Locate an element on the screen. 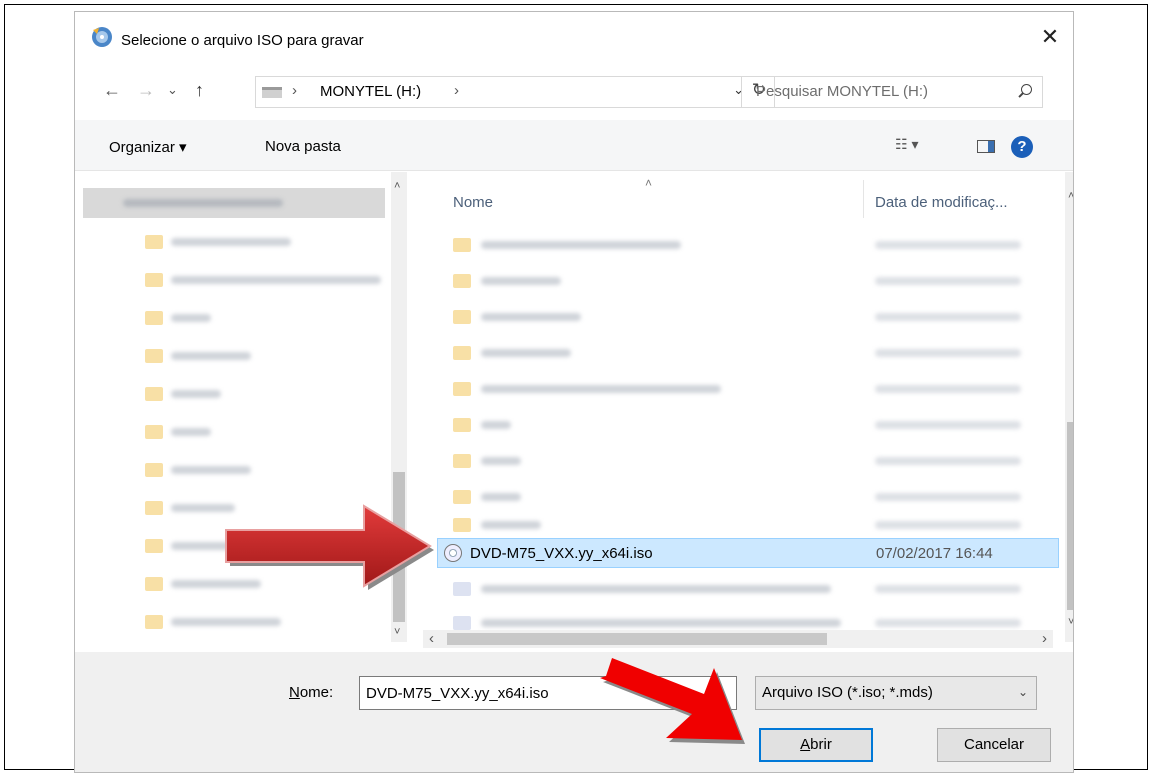  file-date: 07/02/2017 16:44 is located at coordinates (934, 553).